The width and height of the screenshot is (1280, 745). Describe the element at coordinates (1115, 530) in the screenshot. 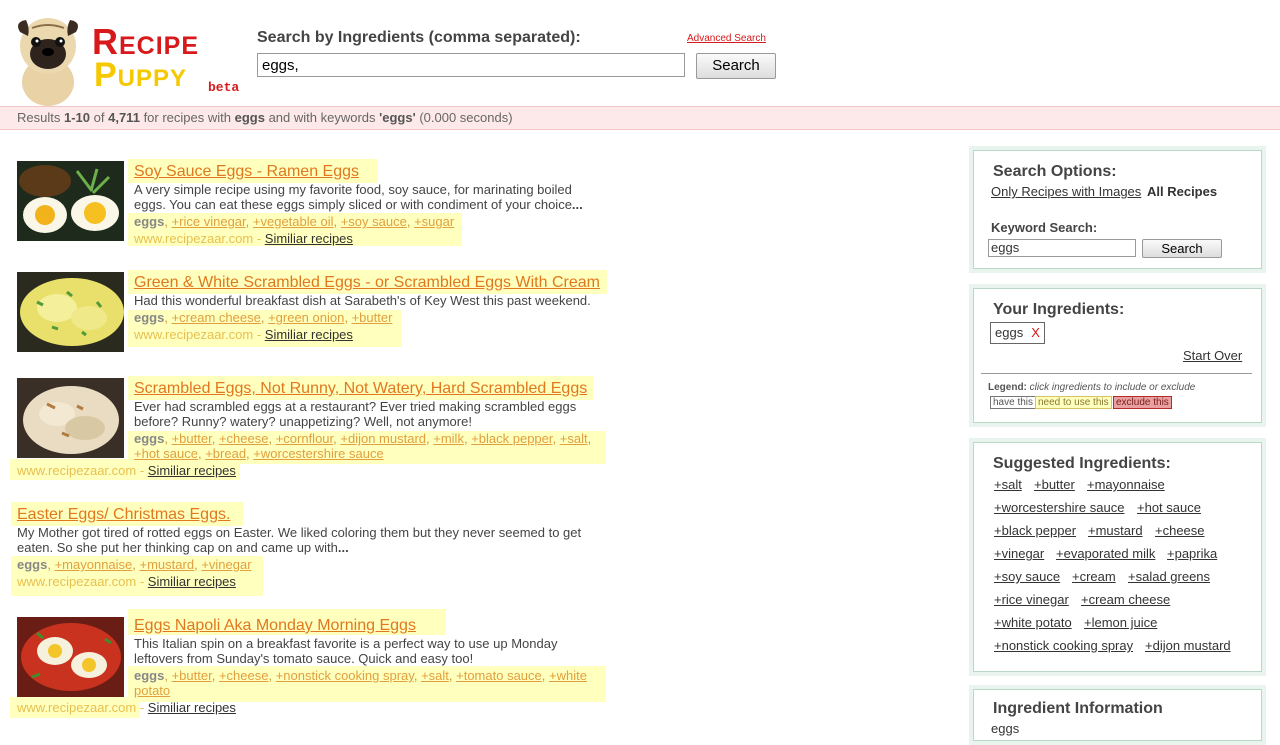

I see `suggested-ingredient: +mustard` at that location.